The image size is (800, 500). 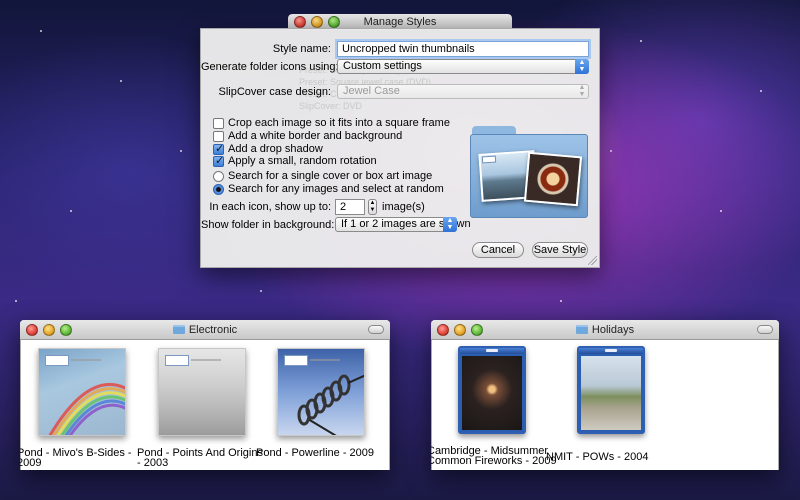 What do you see at coordinates (403, 207) in the screenshot?
I see `show-up-to-unit: image(s)` at bounding box center [403, 207].